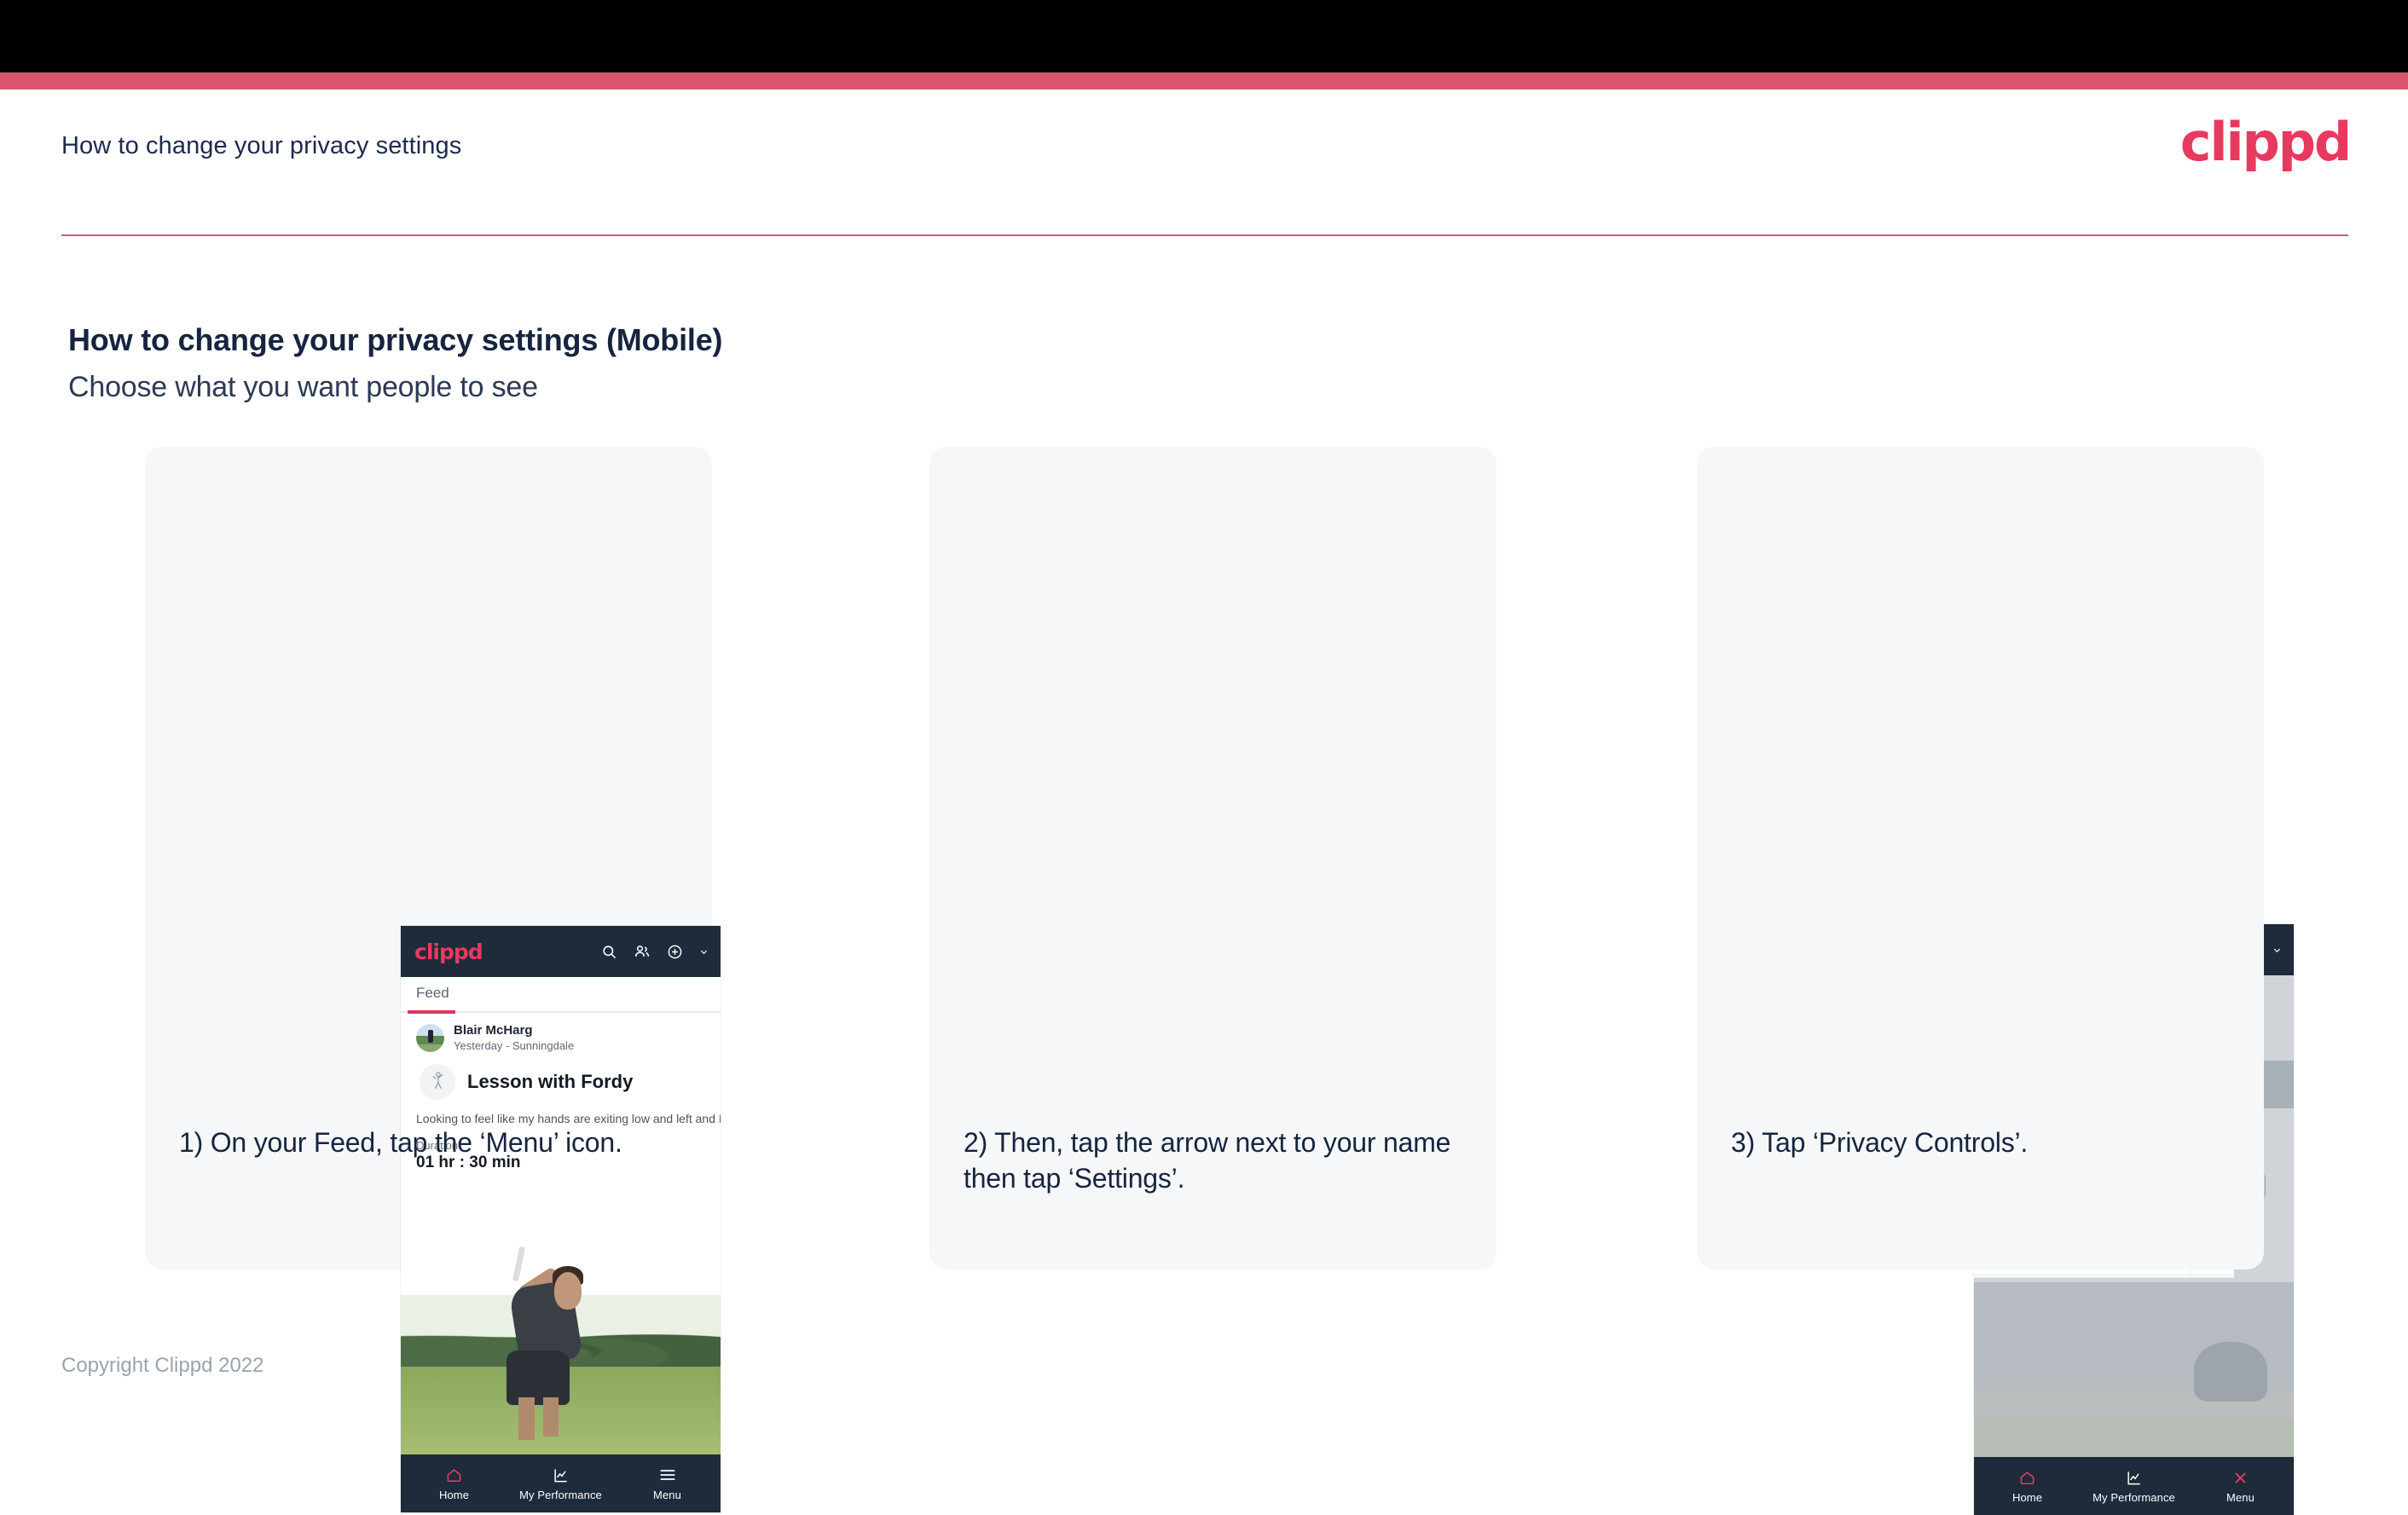 The image size is (2408, 1515). Describe the element at coordinates (561, 952) in the screenshot. I see `phone1-appbar: clippd` at that location.